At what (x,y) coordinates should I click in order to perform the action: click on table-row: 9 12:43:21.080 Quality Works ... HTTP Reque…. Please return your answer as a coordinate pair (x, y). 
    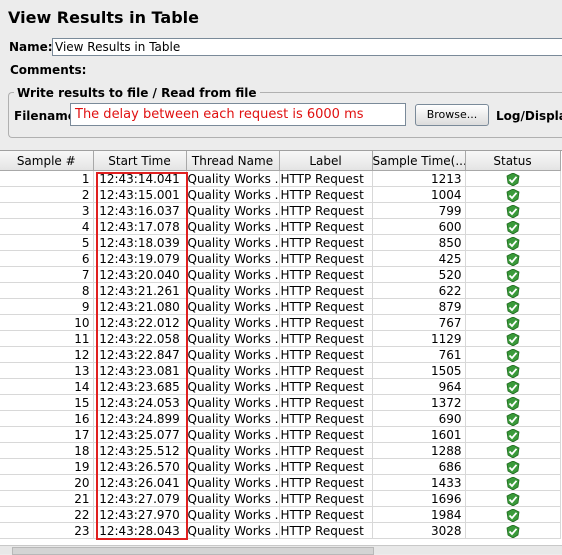
    Looking at the image, I should click on (280, 306).